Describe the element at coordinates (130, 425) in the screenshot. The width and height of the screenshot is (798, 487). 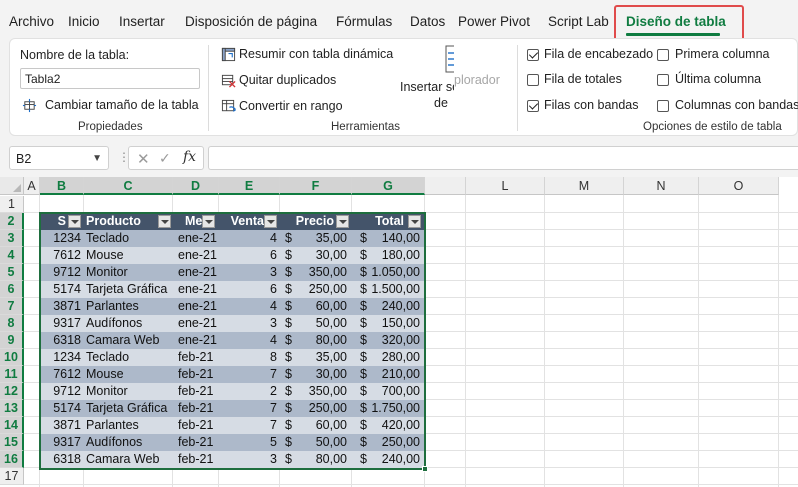
I see `table-cell: Parlantes` at that location.